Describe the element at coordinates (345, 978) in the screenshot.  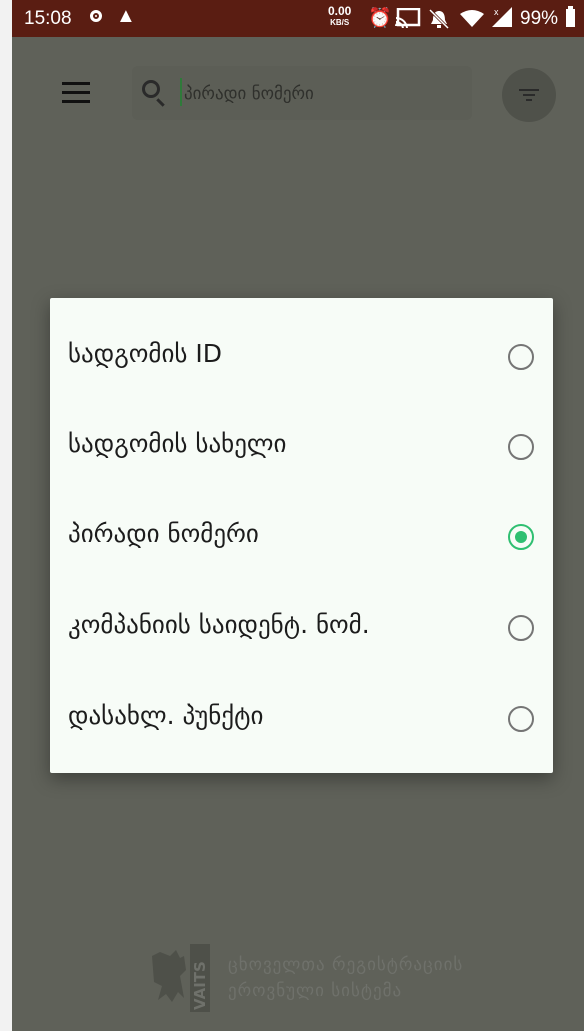
I see `logo-text: ცხოველთა რეგისტრაციის ეროვნული სისტემა` at that location.